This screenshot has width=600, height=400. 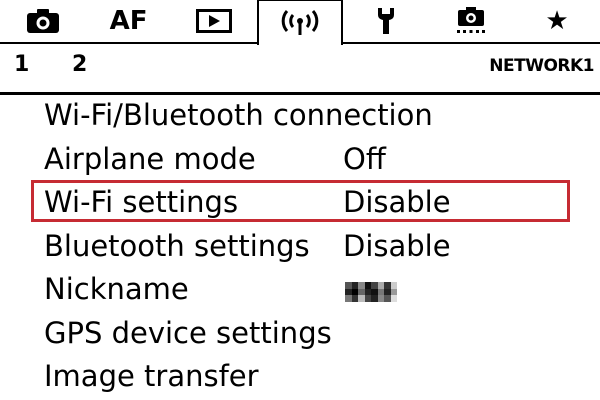 What do you see at coordinates (300, 378) in the screenshot?
I see `menu-item-image-transfer: Image transfer` at bounding box center [300, 378].